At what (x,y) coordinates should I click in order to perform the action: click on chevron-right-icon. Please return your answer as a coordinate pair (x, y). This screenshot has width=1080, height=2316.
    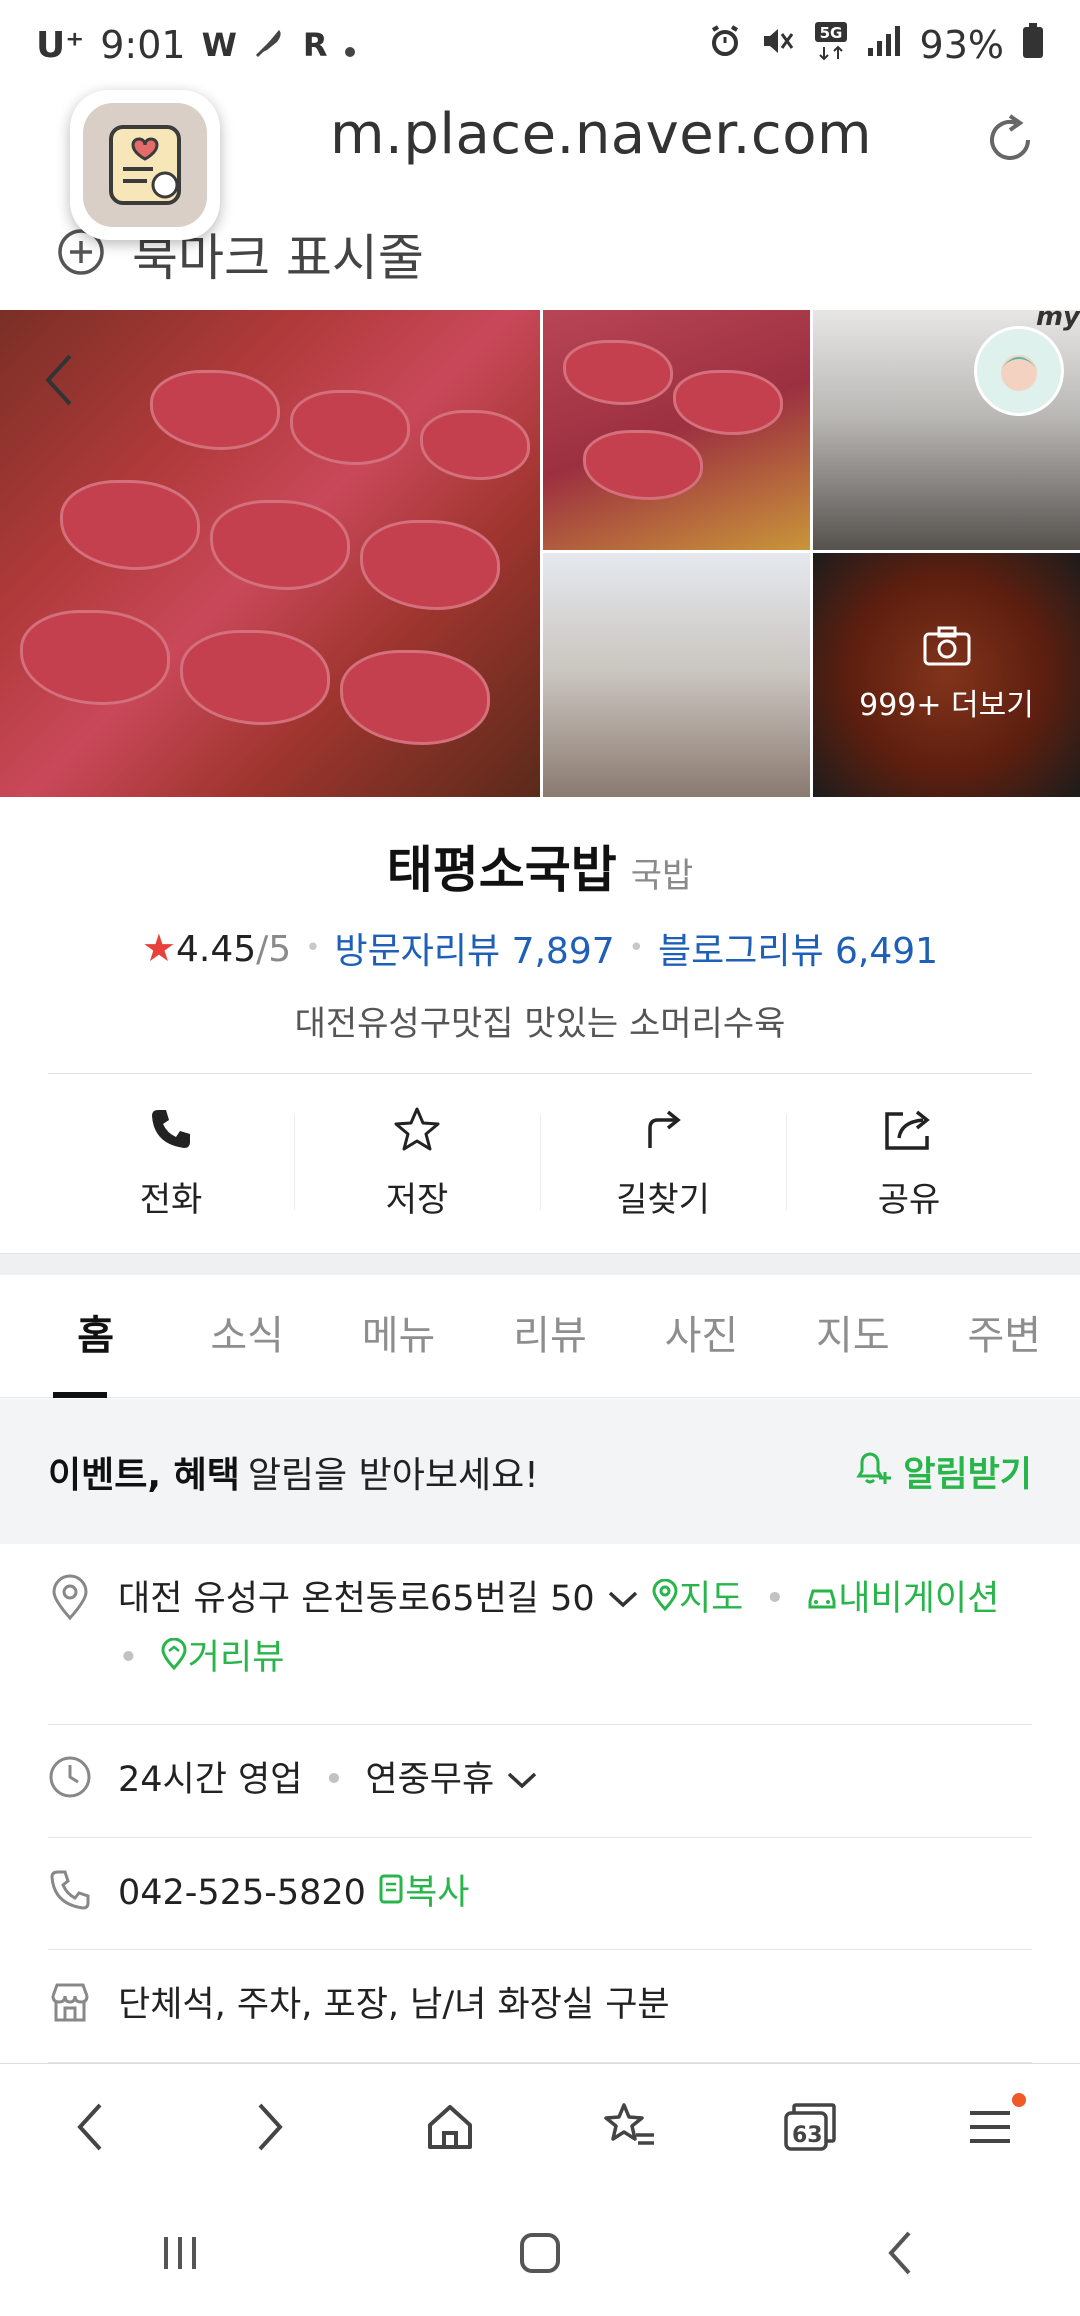
    Looking at the image, I should click on (270, 2129).